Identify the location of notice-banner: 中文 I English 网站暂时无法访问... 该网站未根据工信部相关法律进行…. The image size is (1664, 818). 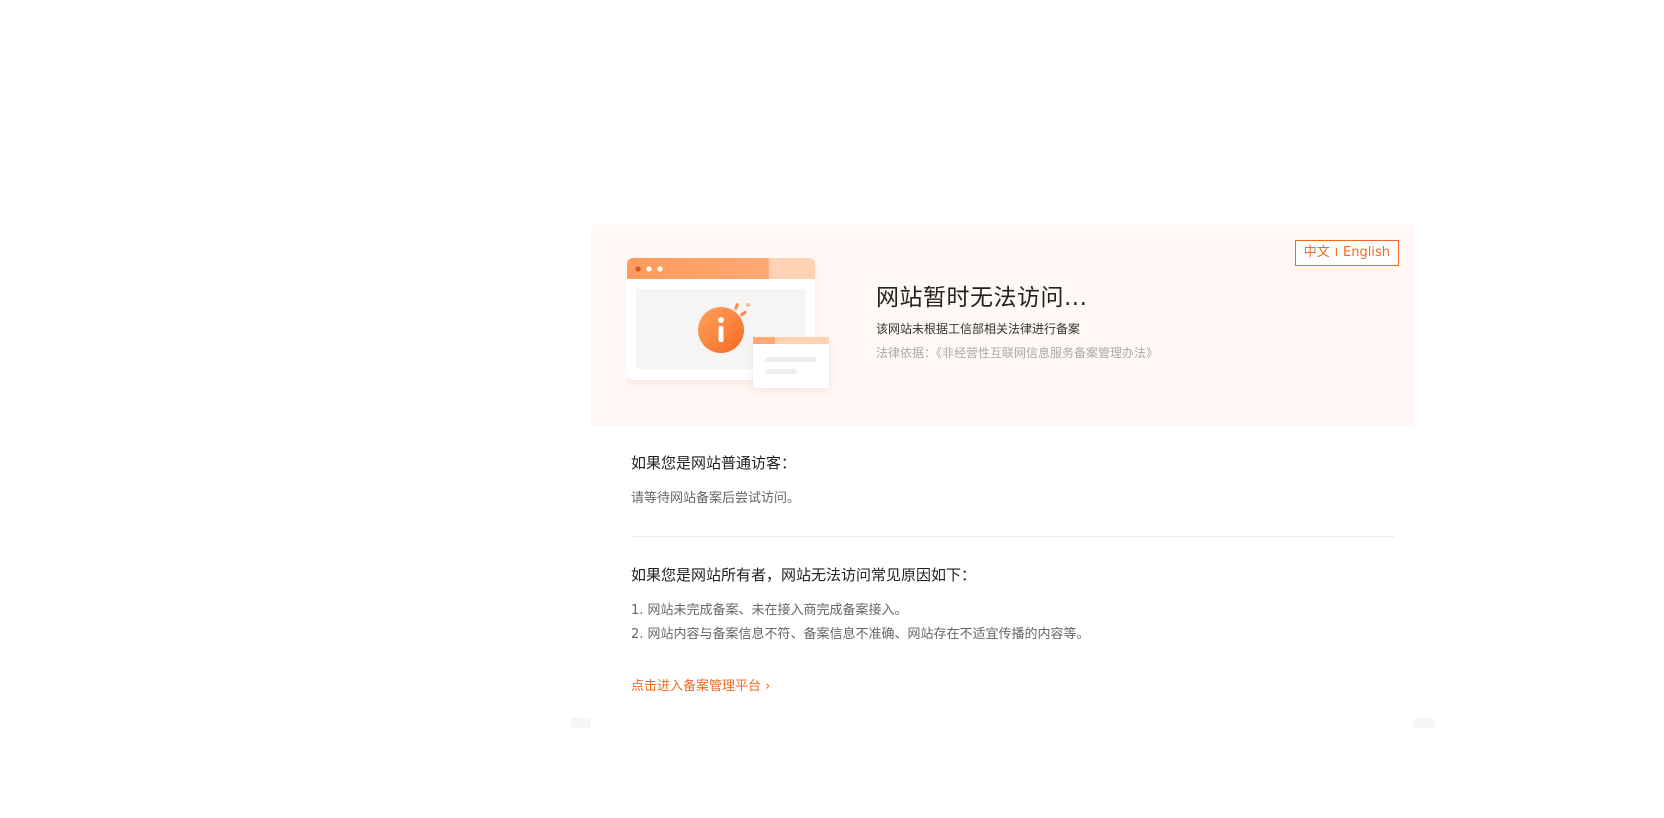
(1002, 325).